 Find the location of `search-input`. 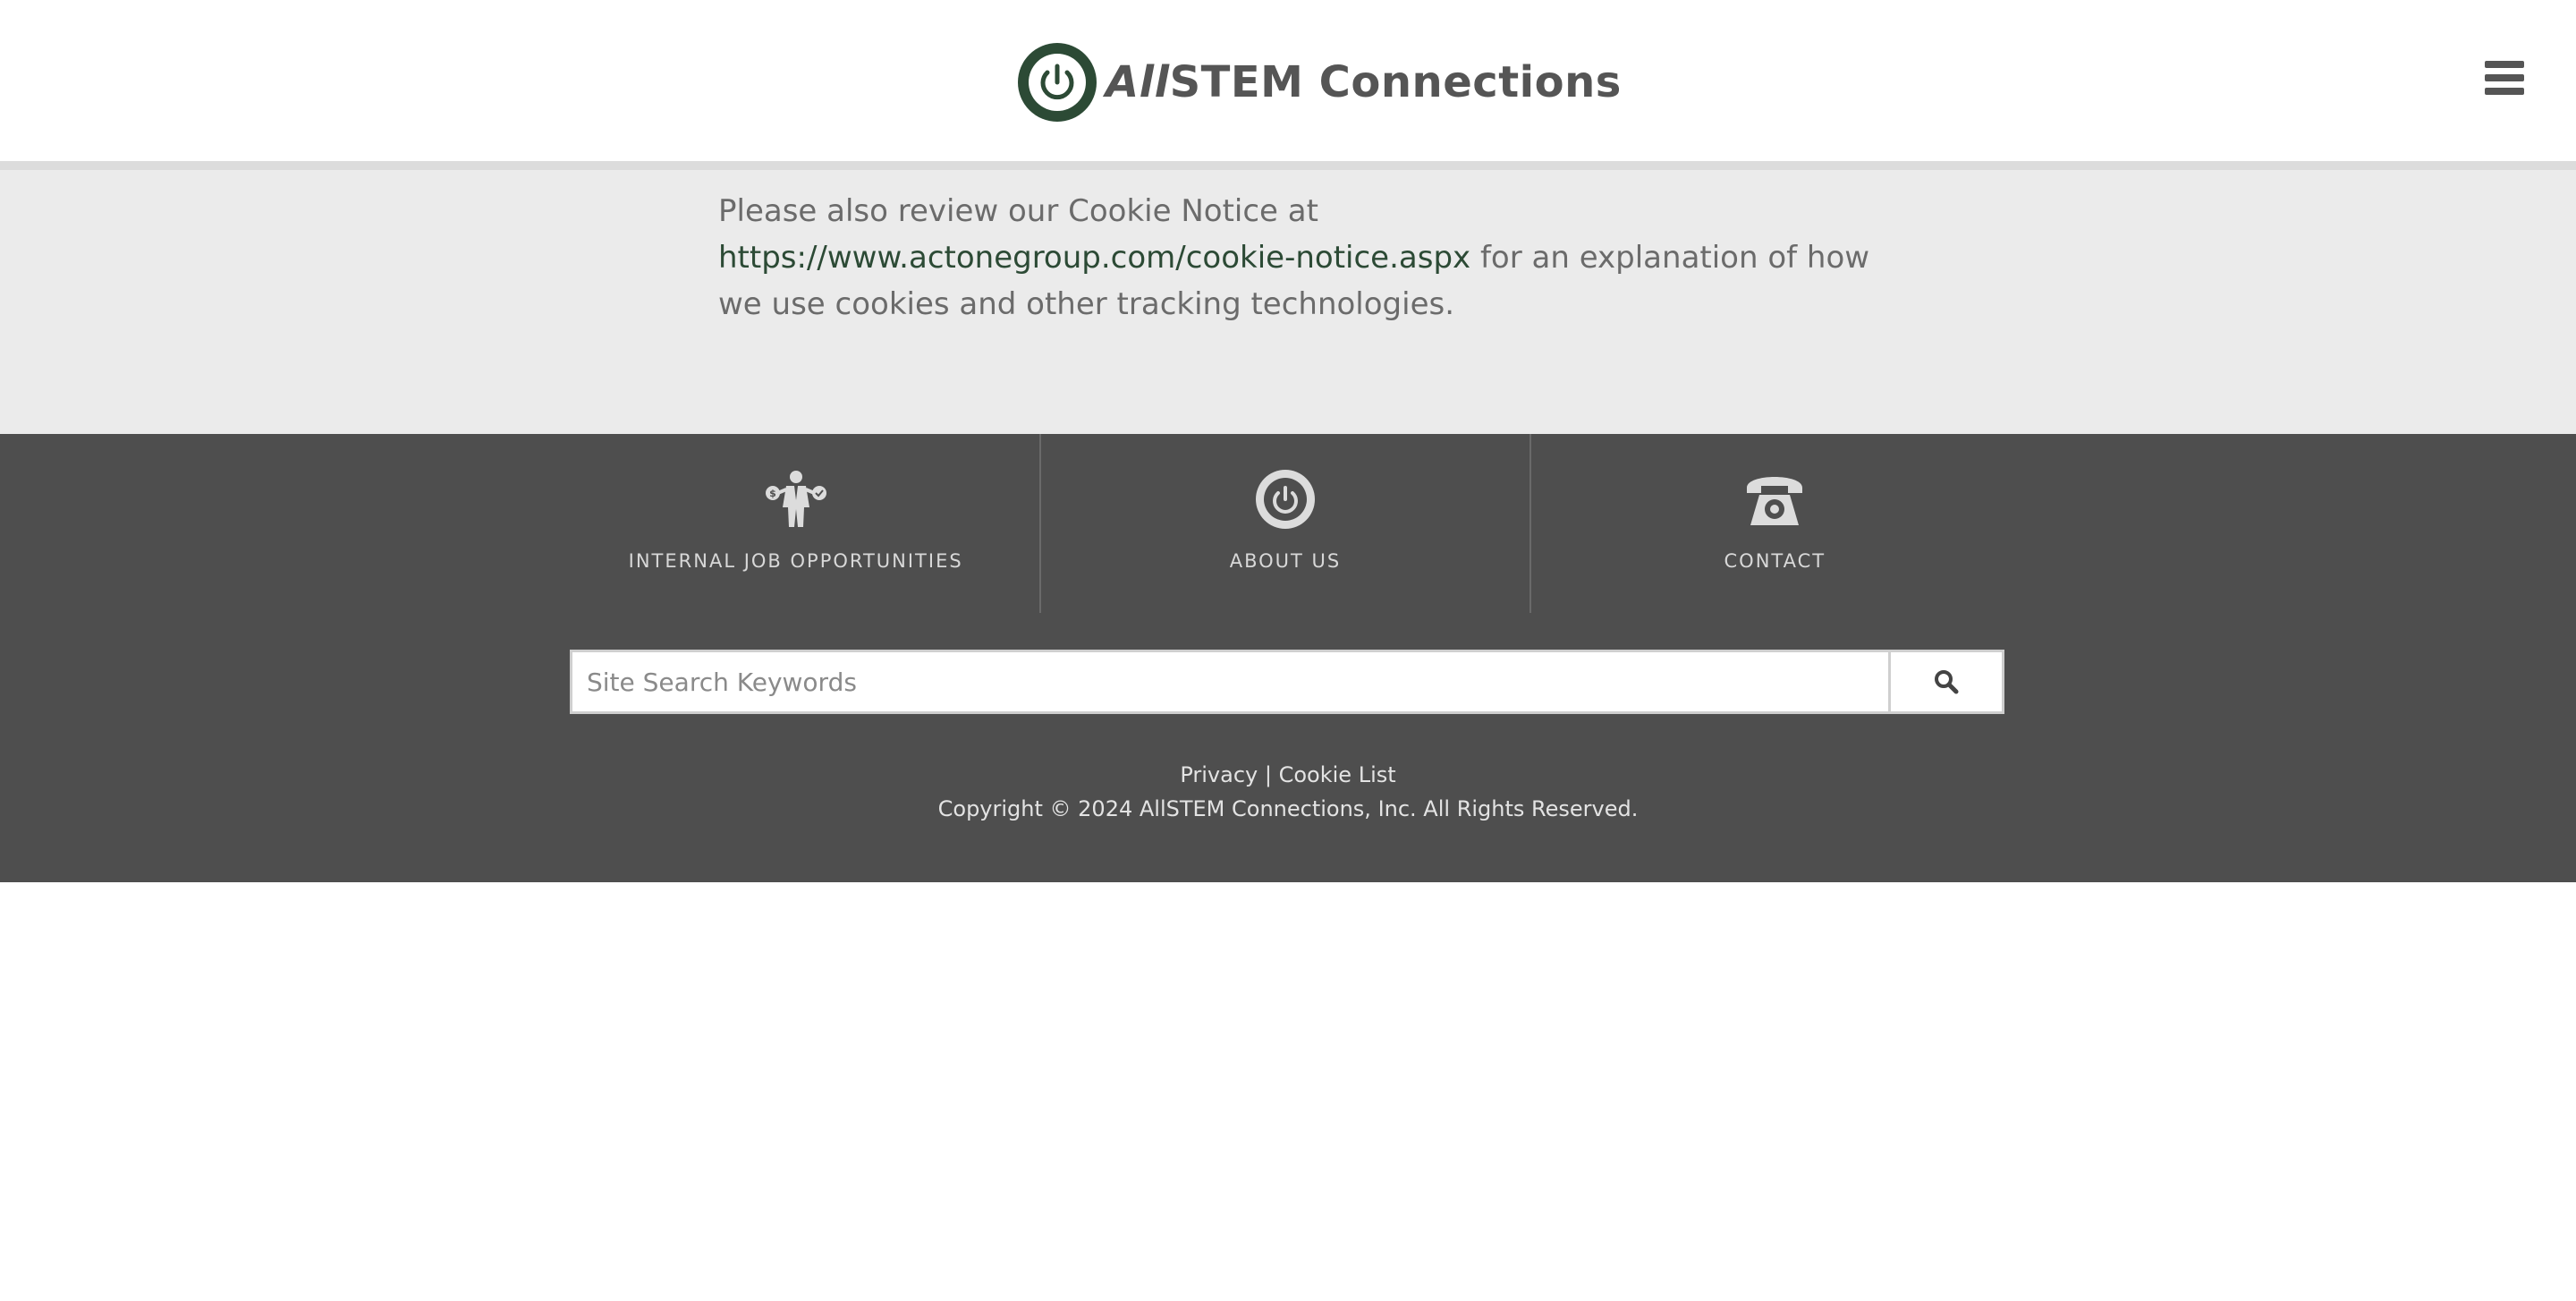

search-input is located at coordinates (1229, 682).